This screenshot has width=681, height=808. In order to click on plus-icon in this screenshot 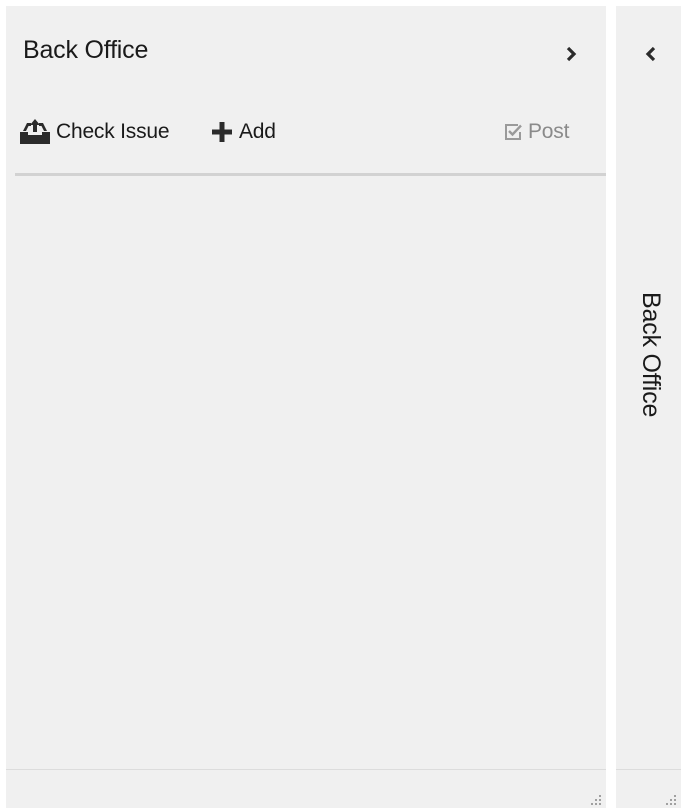, I will do `click(222, 132)`.